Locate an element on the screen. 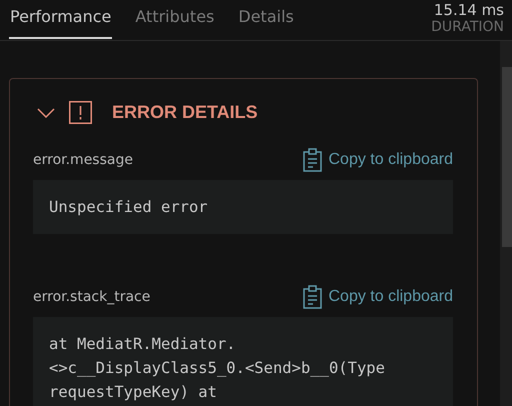 This screenshot has height=406, width=512. code-line: at MediatR.Mediator. is located at coordinates (143, 344).